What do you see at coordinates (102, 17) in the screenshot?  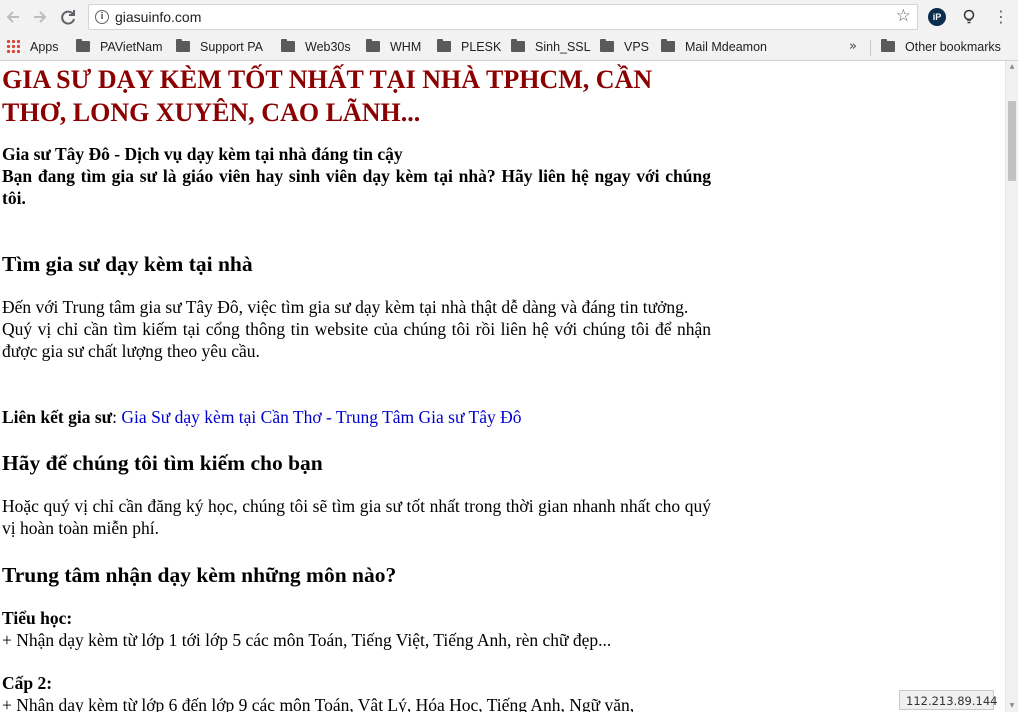 I see `site-info-icon: i` at bounding box center [102, 17].